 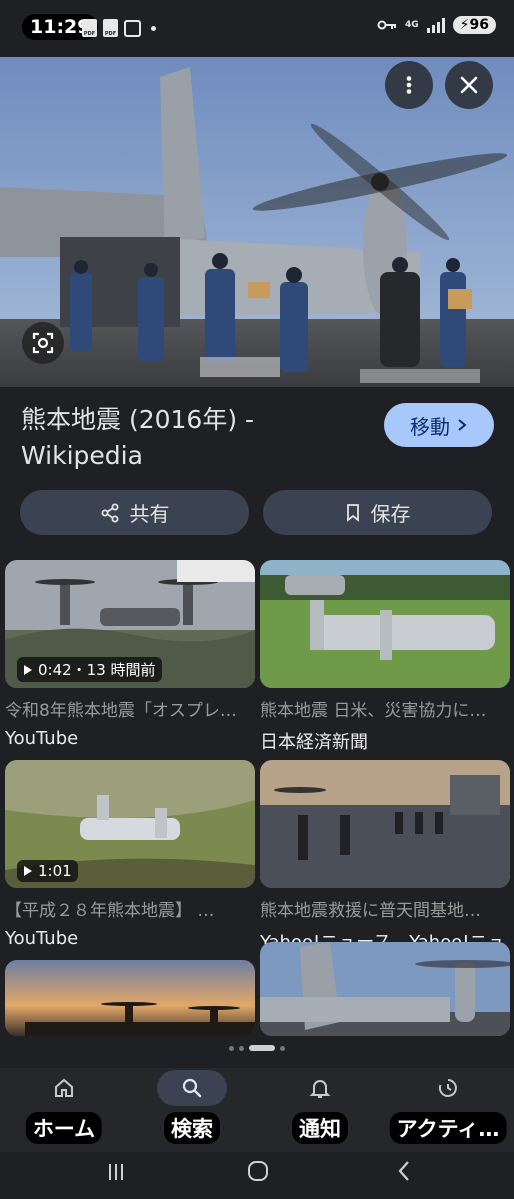 I want to click on video-duration-badge: 0:42・13 時間前, so click(x=89, y=669).